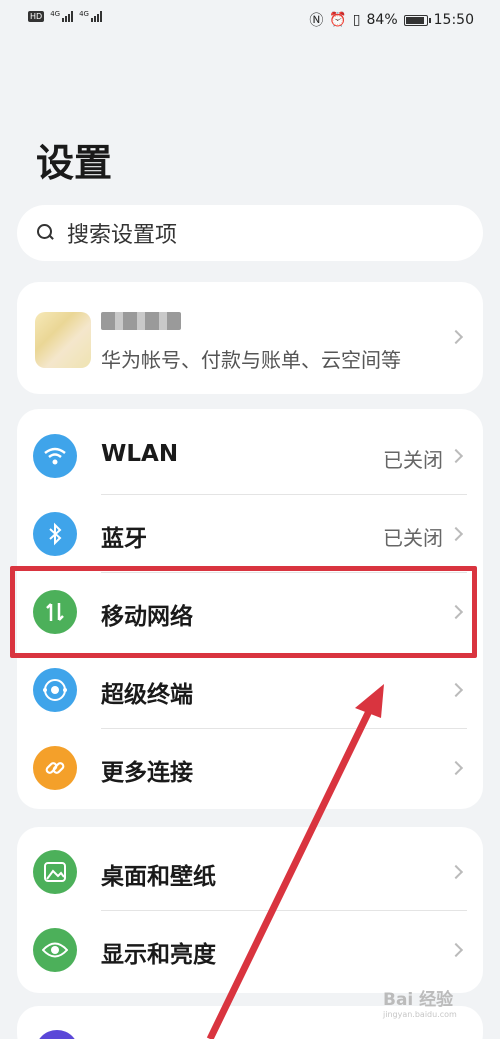  What do you see at coordinates (295, 861) in the screenshot?
I see `annotation-arrow` at bounding box center [295, 861].